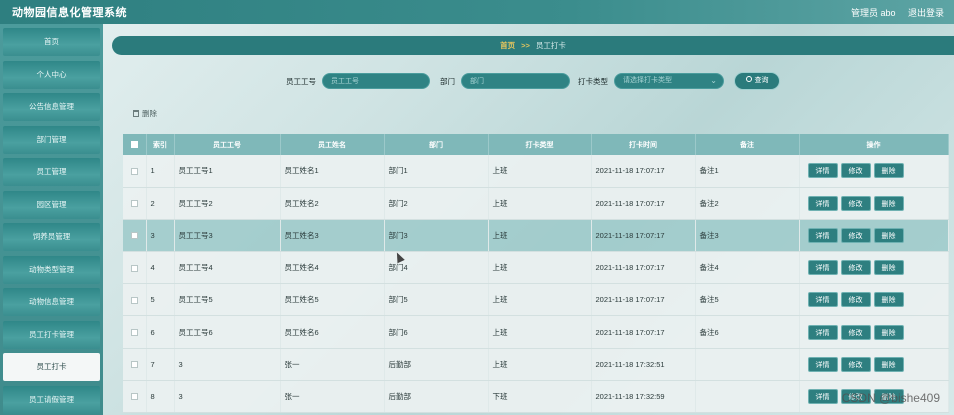  I want to click on column-header: 员工工号, so click(227, 144).